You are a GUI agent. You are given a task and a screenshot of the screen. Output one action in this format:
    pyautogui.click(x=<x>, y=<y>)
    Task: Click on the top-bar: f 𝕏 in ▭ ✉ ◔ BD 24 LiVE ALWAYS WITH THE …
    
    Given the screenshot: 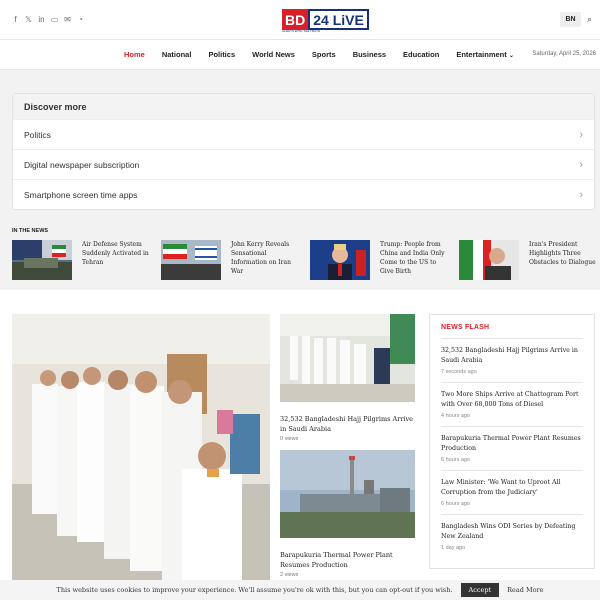 What is the action you would take?
    pyautogui.click(x=300, y=20)
    